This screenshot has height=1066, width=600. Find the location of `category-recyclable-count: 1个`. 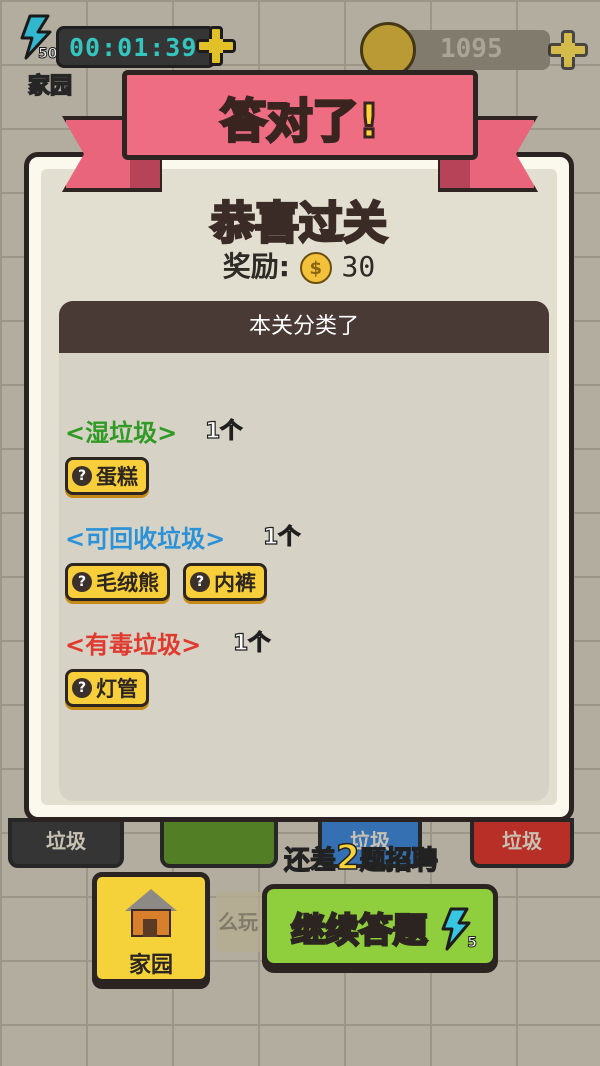

category-recyclable-count: 1个 is located at coordinates (281, 537).